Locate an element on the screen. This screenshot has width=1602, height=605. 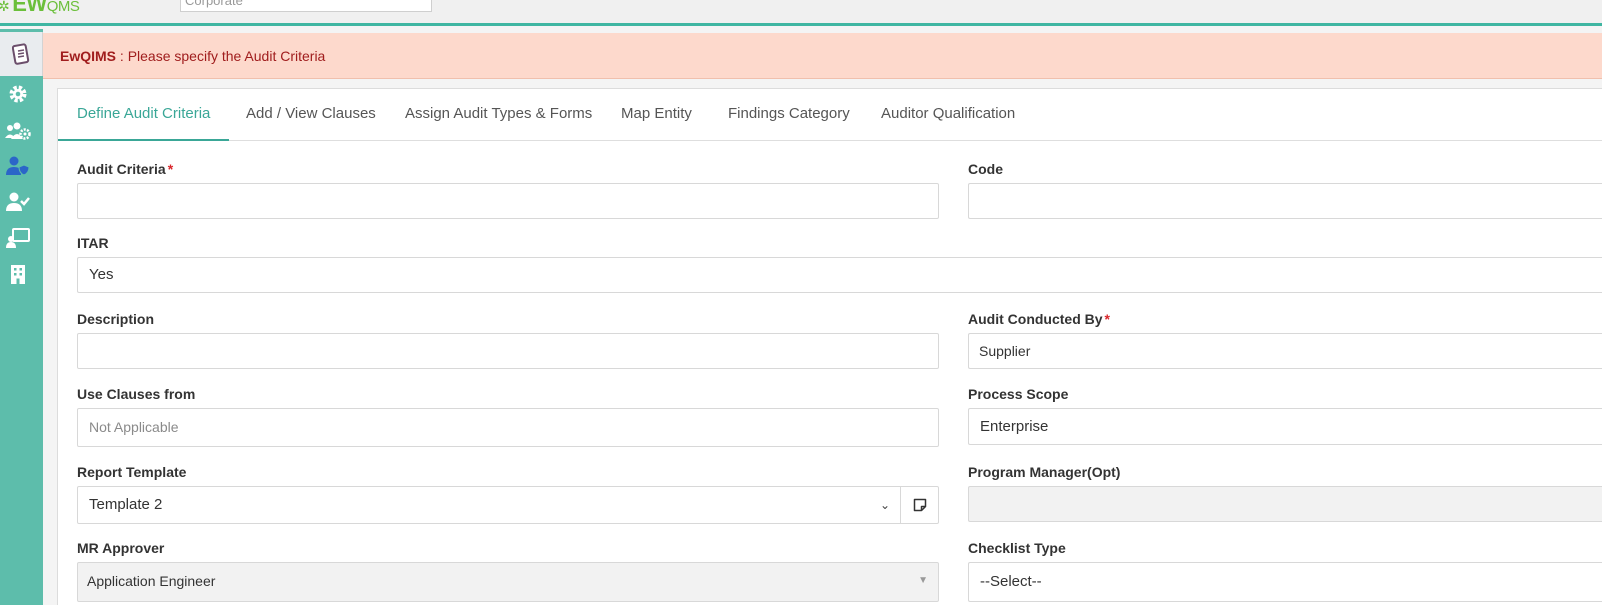
itar-select: Yes is located at coordinates (839, 275).